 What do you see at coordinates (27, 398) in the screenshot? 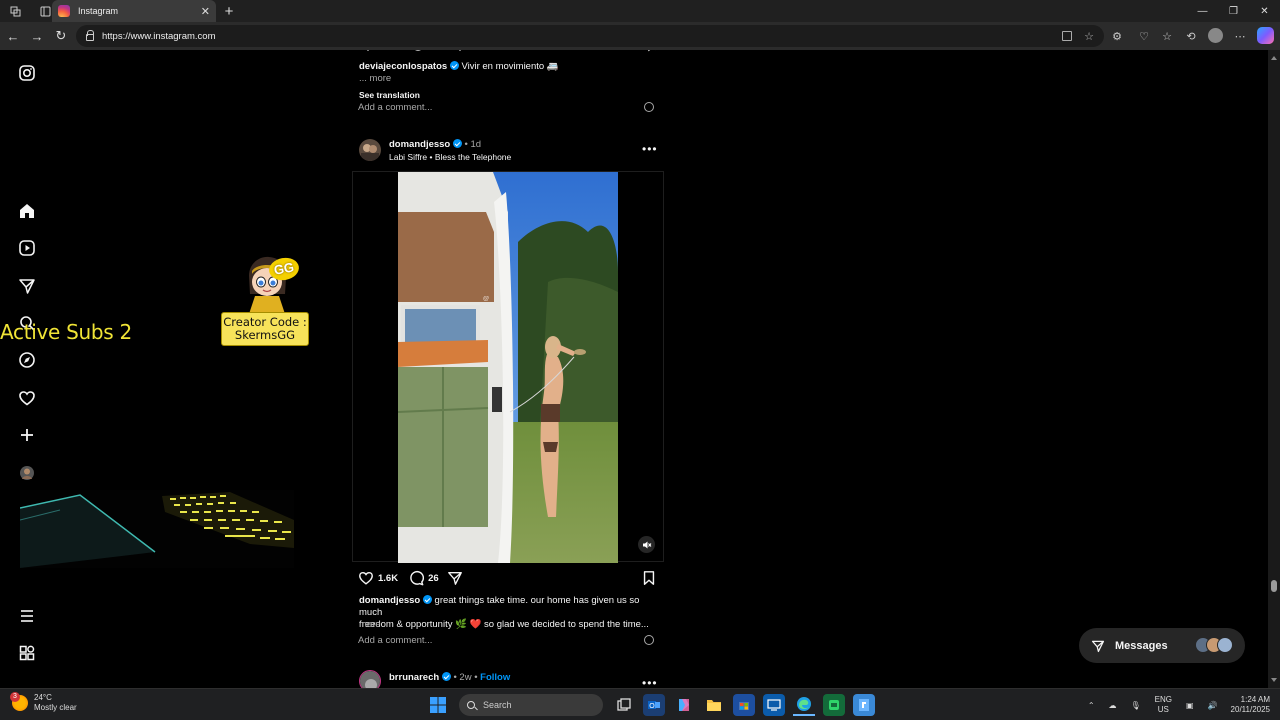
I see `notifications-icon` at bounding box center [27, 398].